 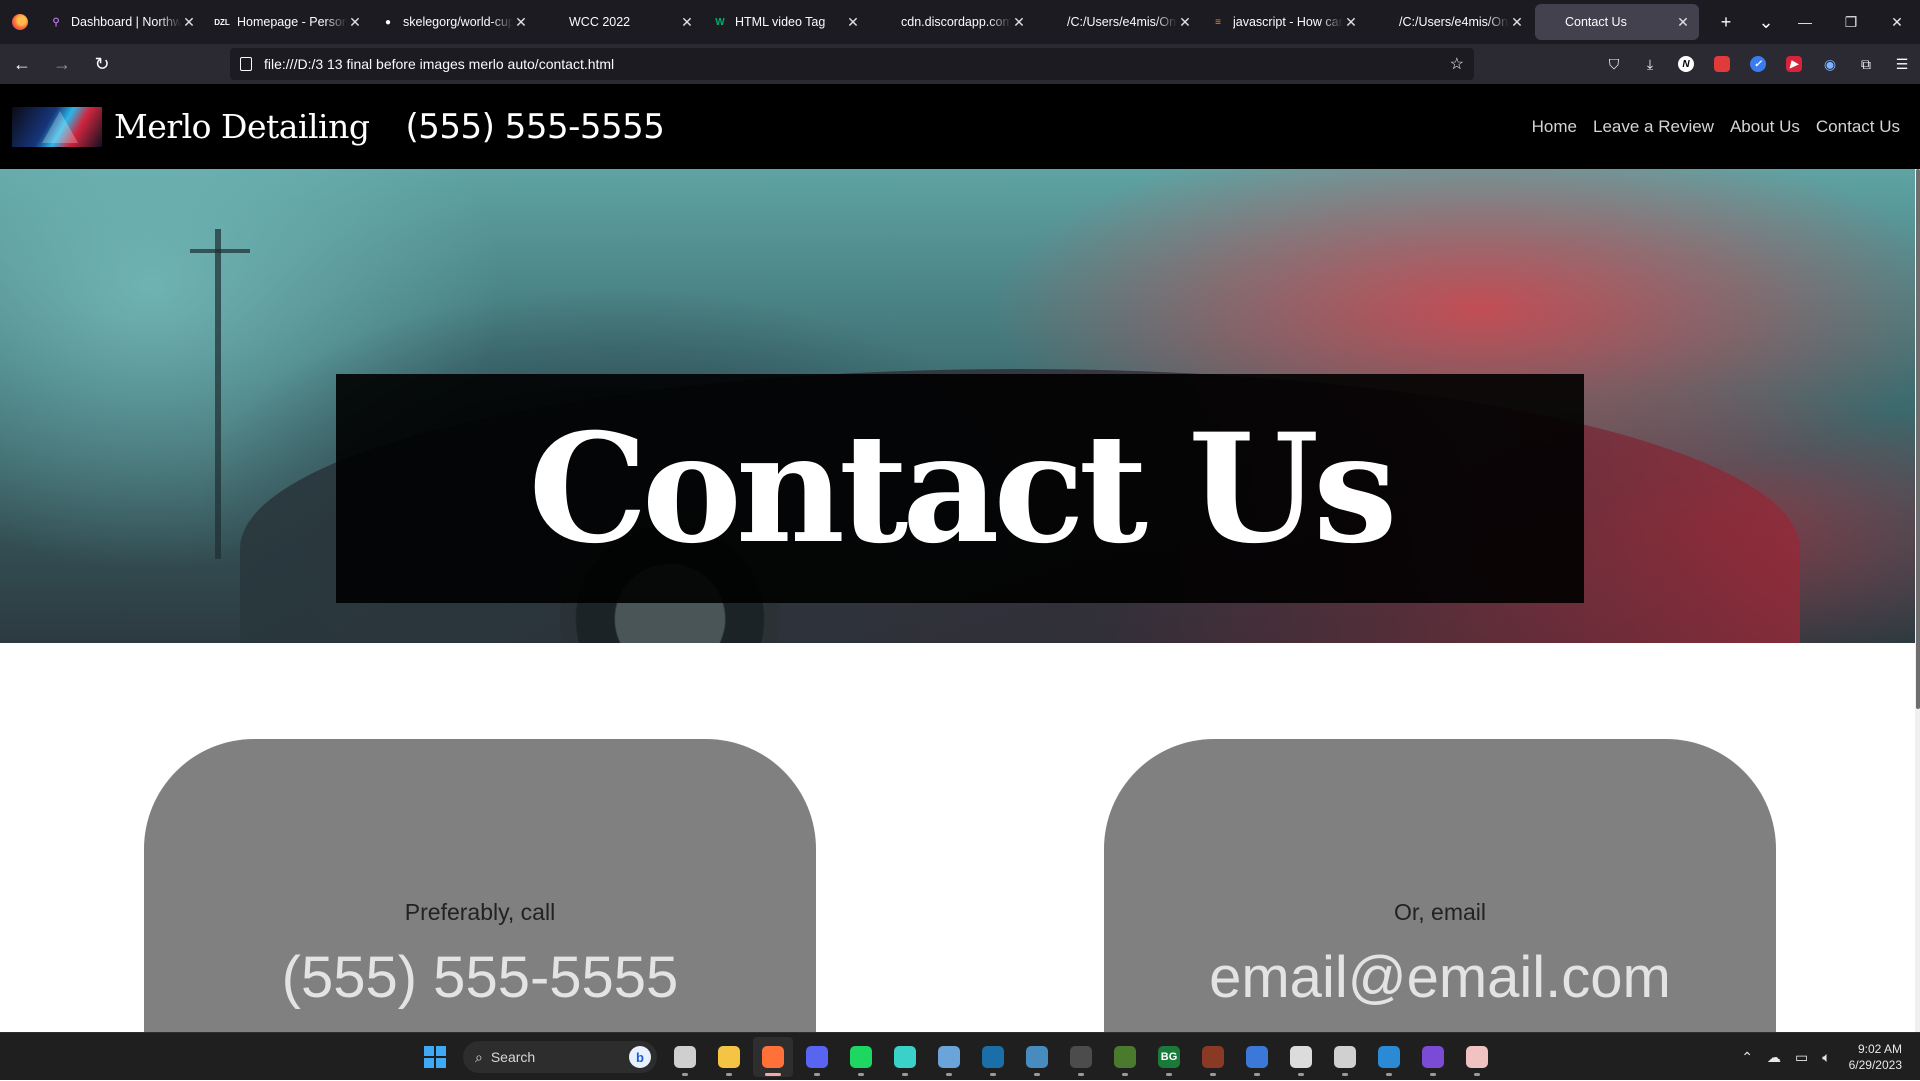 I want to click on page-info-icon, so click(x=246, y=64).